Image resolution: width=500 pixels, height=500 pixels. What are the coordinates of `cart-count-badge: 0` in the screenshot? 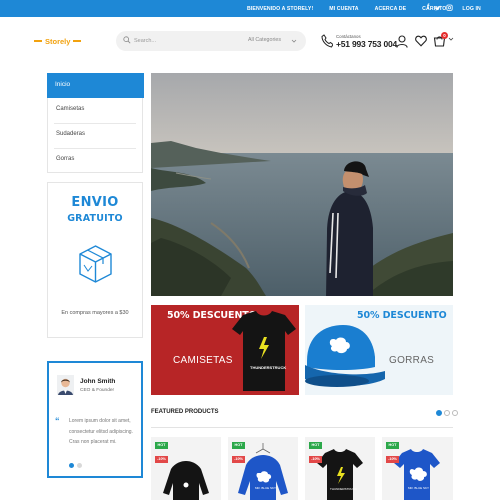 It's located at (444, 35).